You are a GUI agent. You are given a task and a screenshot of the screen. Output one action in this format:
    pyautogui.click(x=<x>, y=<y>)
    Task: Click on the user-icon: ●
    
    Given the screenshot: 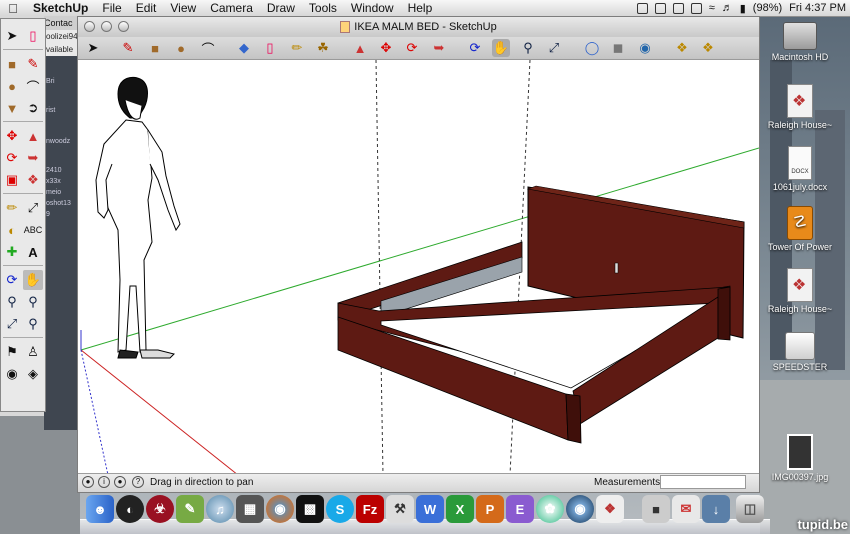 What is the action you would take?
    pyautogui.click(x=120, y=482)
    